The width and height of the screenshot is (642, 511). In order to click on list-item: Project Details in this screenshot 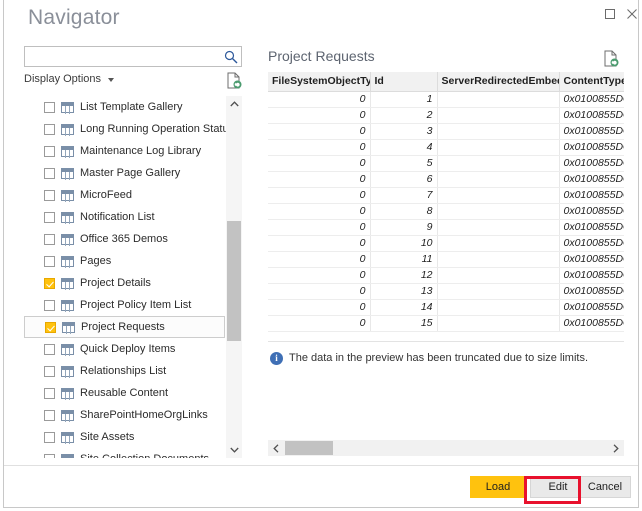, I will do `click(124, 283)`.